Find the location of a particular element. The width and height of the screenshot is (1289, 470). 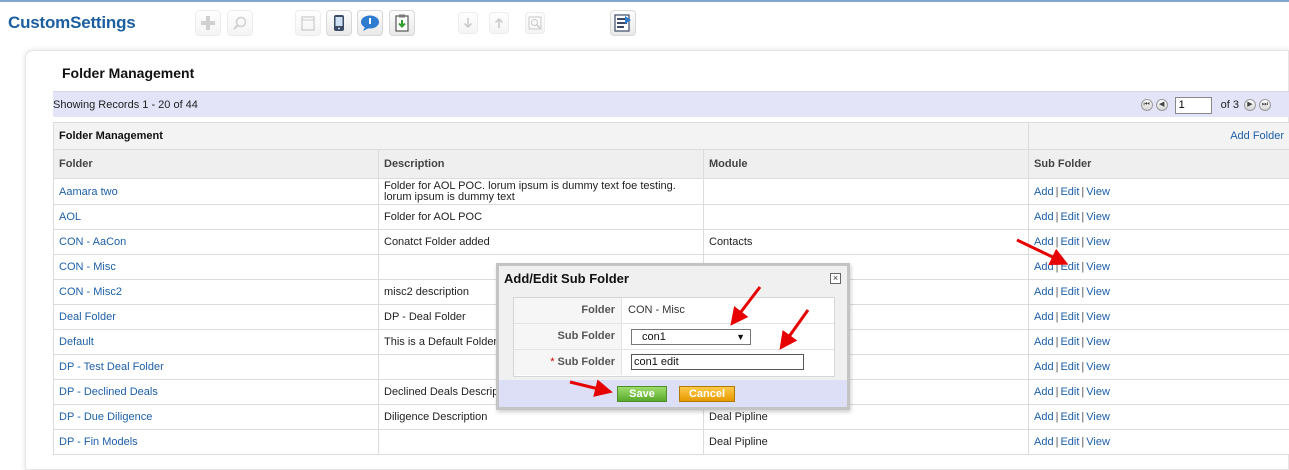

chat-button is located at coordinates (370, 23).